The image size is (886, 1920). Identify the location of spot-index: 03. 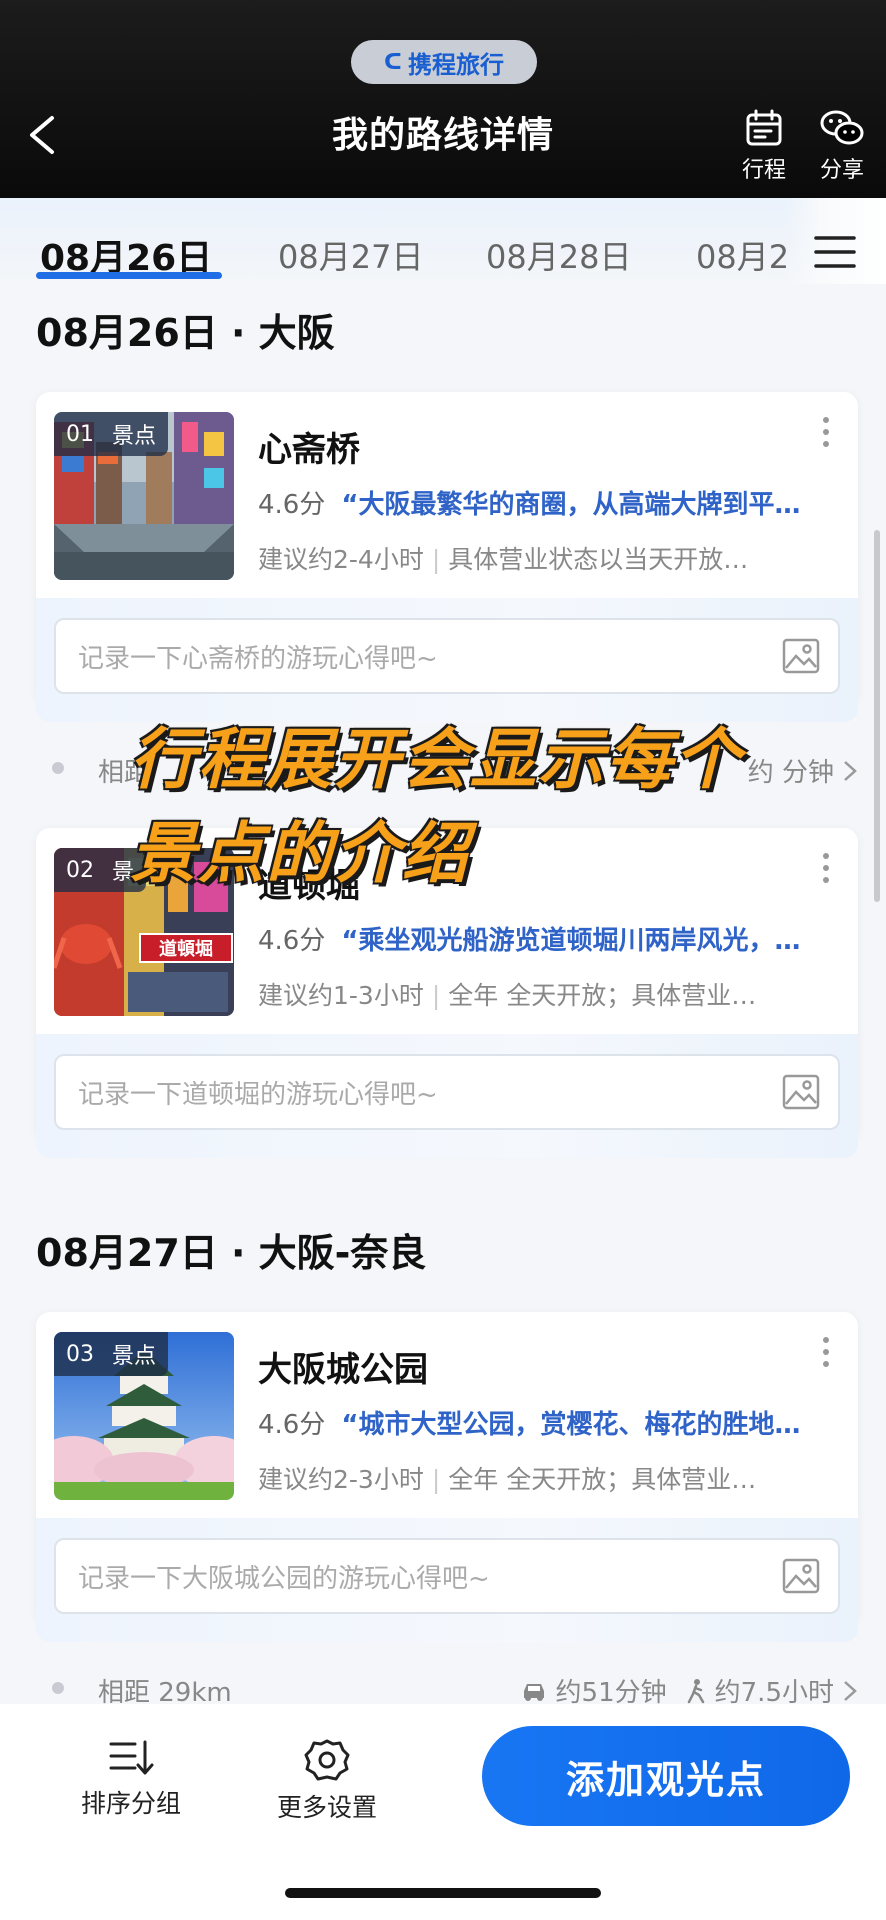
(80, 1354).